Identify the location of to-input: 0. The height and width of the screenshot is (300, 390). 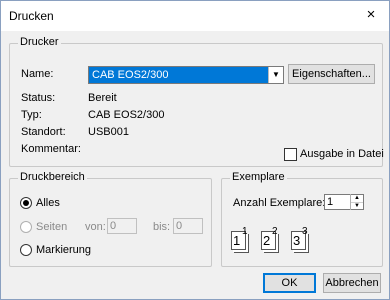
(188, 226).